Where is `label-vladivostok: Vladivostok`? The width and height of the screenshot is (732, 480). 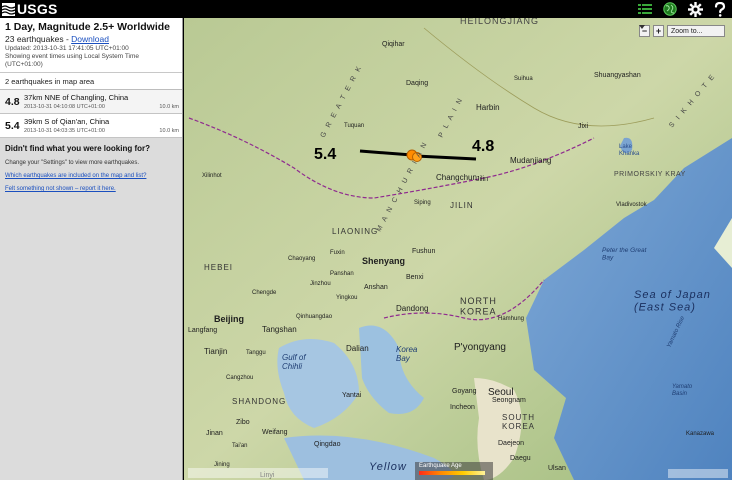
label-vladivostok: Vladivostok is located at coordinates (632, 205).